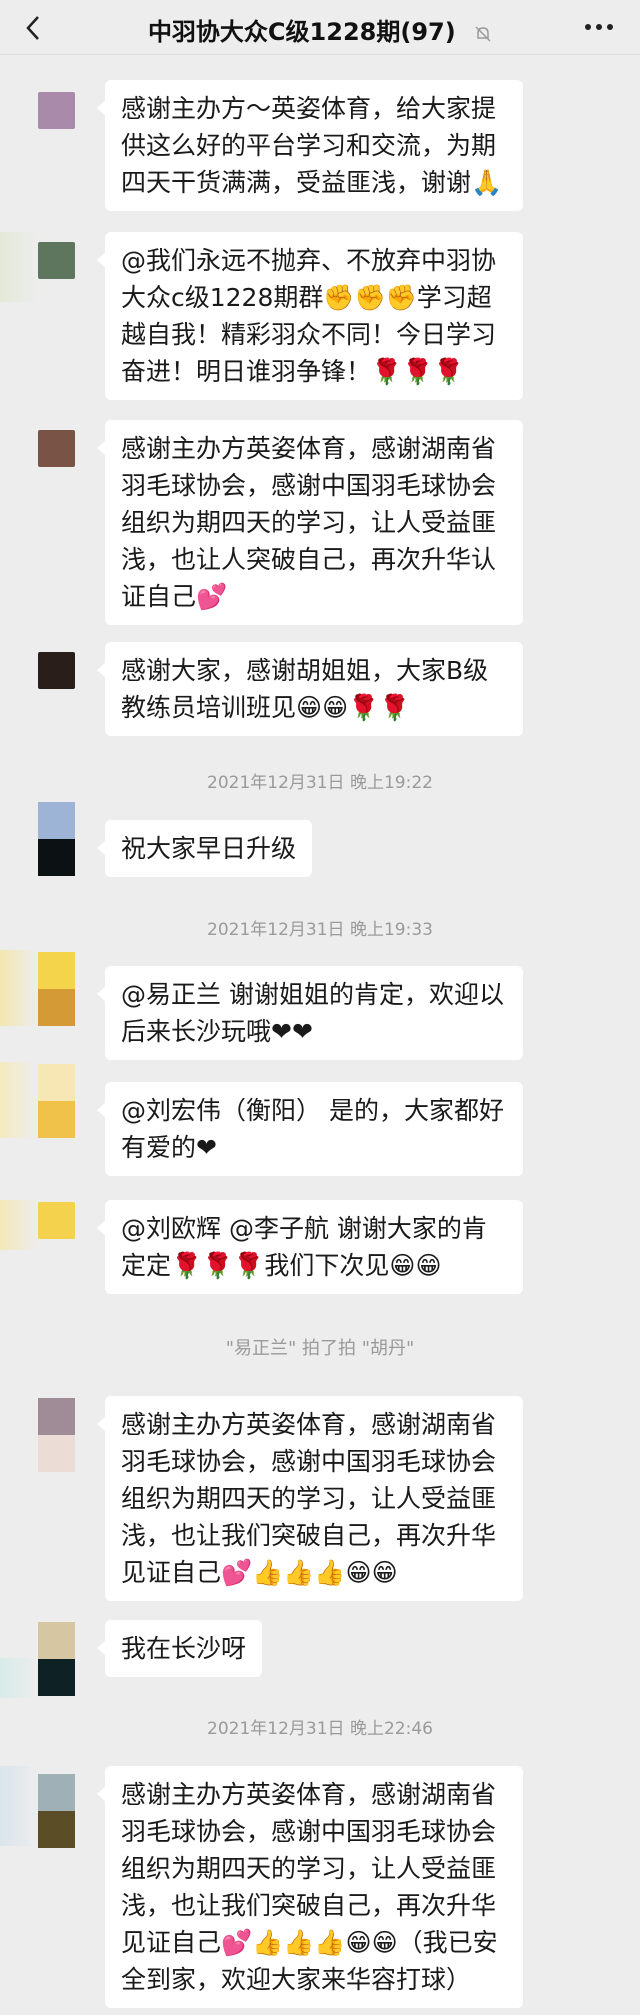 The width and height of the screenshot is (640, 2015). I want to click on chat-header: 中羽协大众C级1228期(97), so click(320, 27).